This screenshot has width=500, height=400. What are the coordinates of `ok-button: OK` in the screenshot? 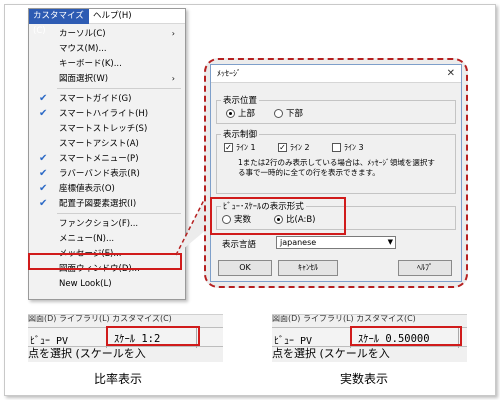 It's located at (245, 268).